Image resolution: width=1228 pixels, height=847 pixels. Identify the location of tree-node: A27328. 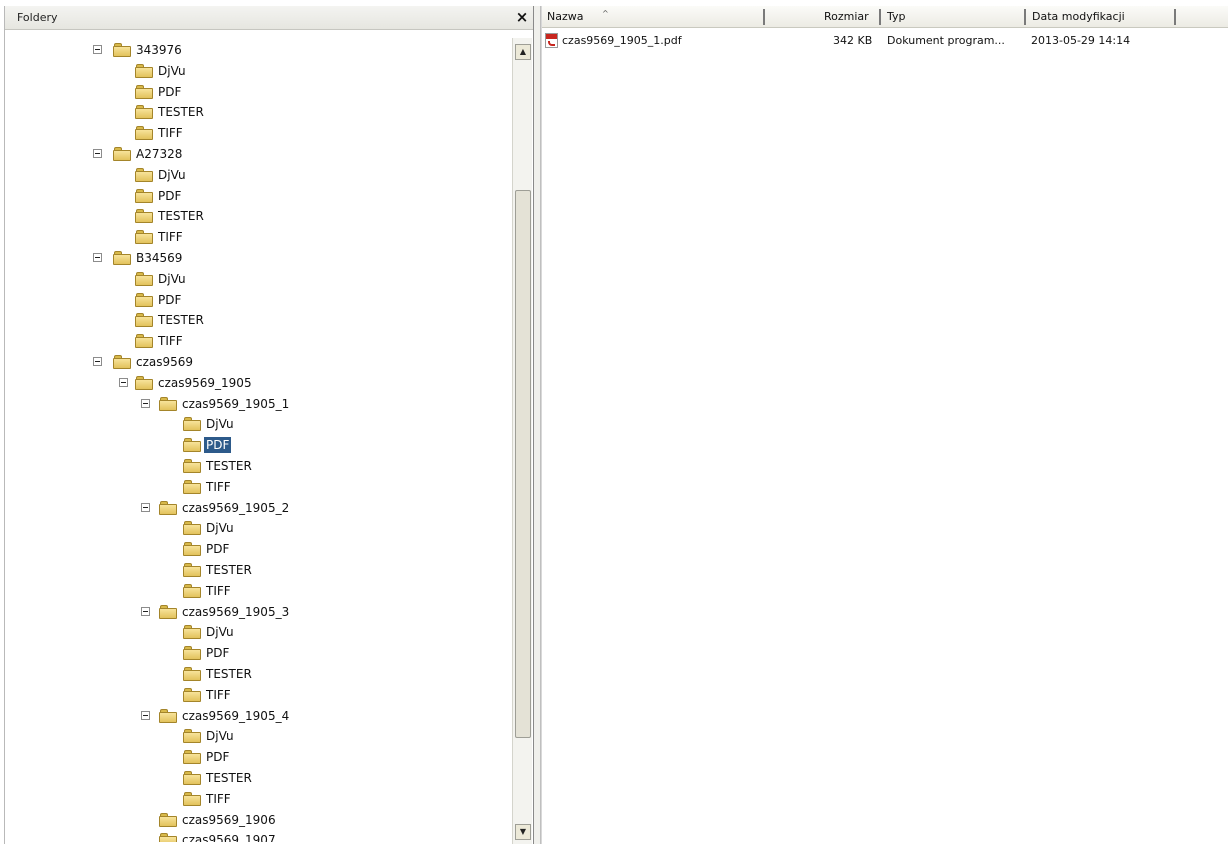
(255, 154).